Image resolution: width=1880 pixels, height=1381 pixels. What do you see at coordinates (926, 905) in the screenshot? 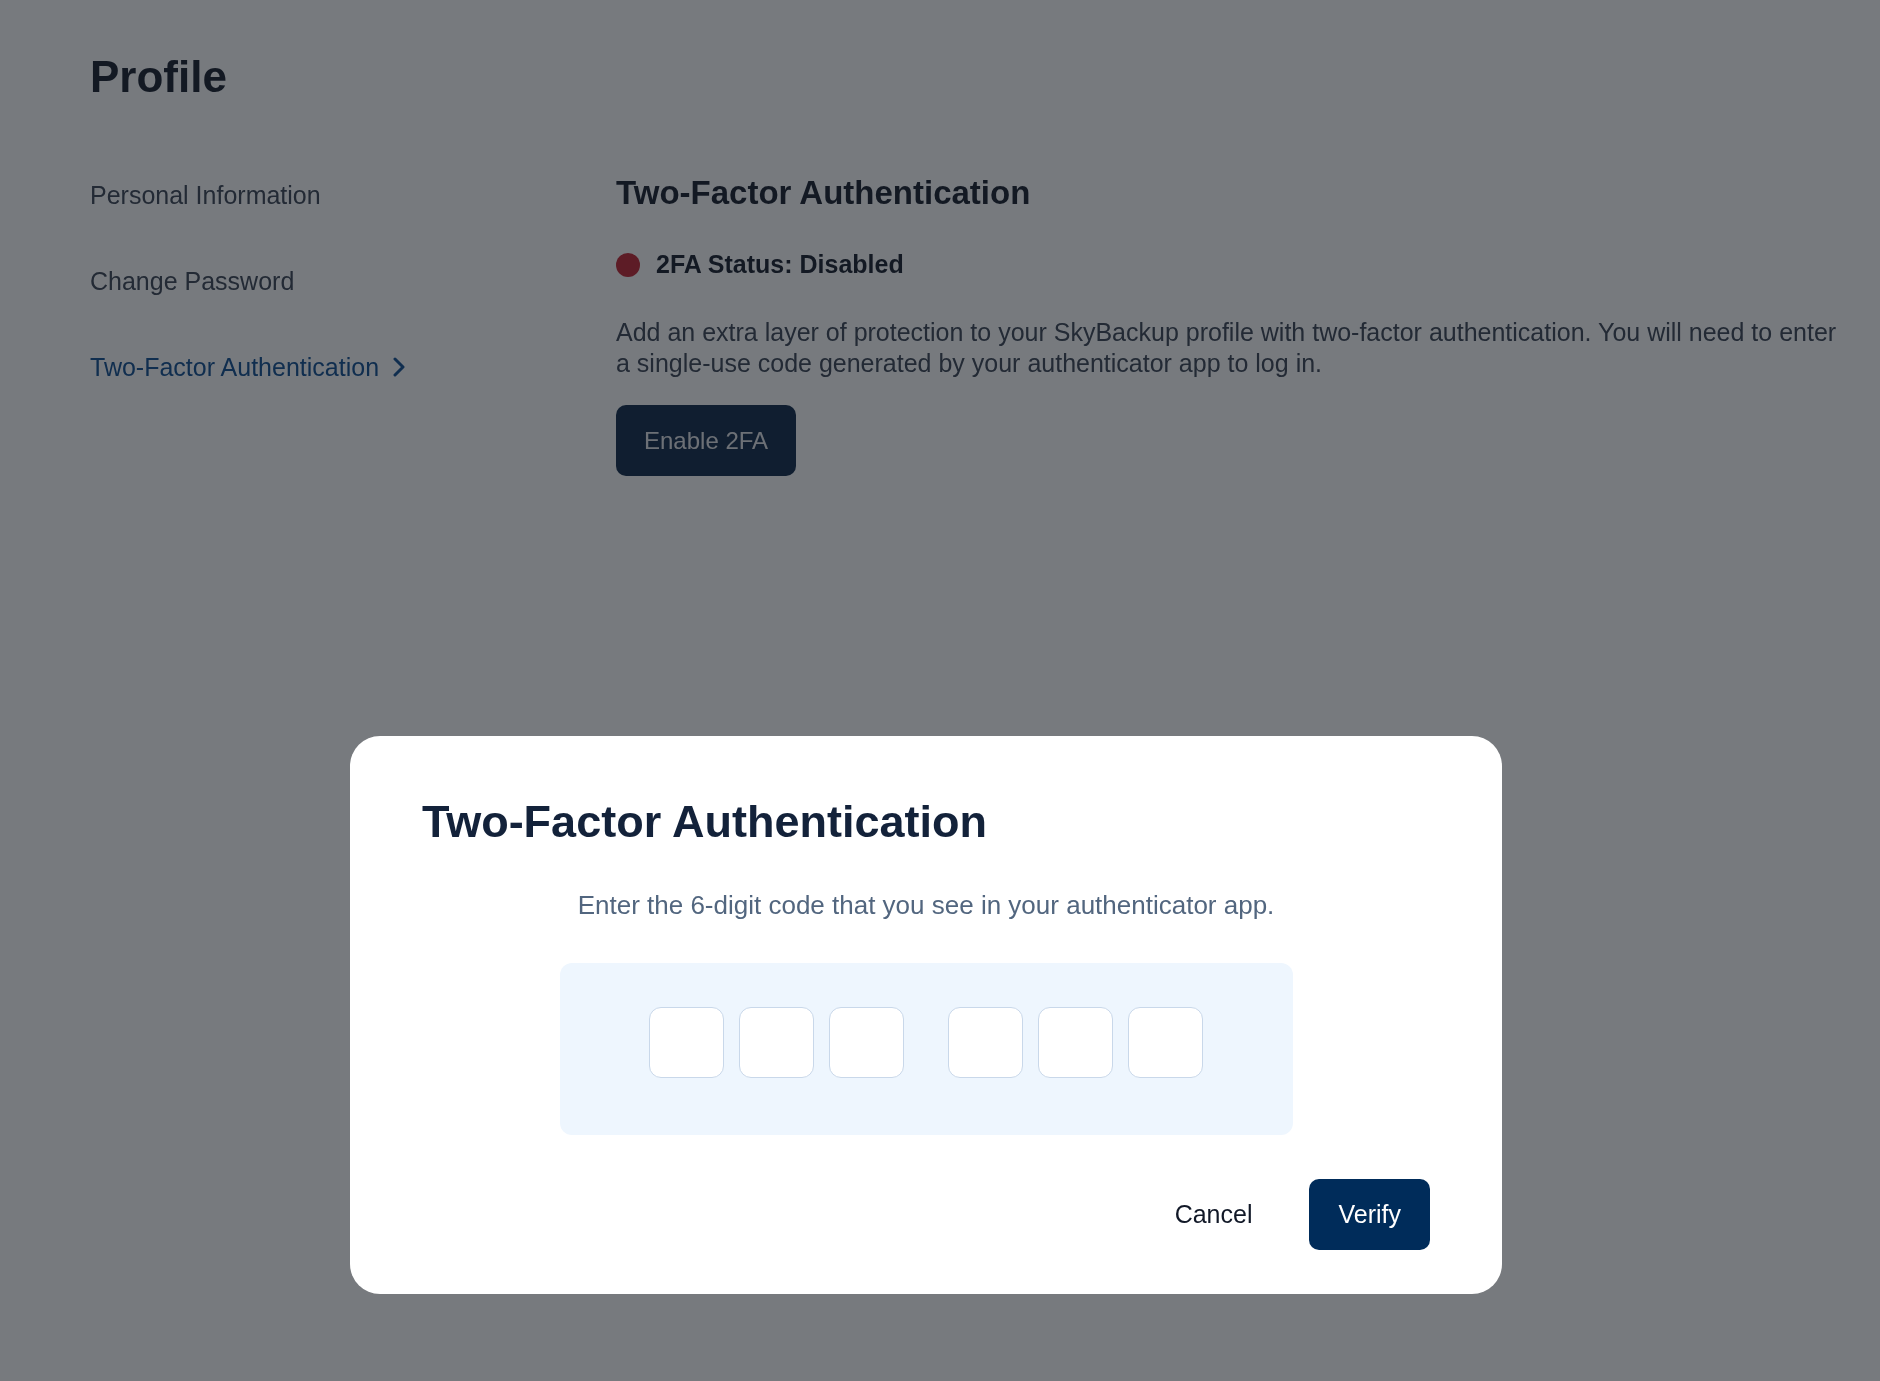
I see `dialog-instruction: Enter the 6-digit code that you see in your authenticator app.` at bounding box center [926, 905].